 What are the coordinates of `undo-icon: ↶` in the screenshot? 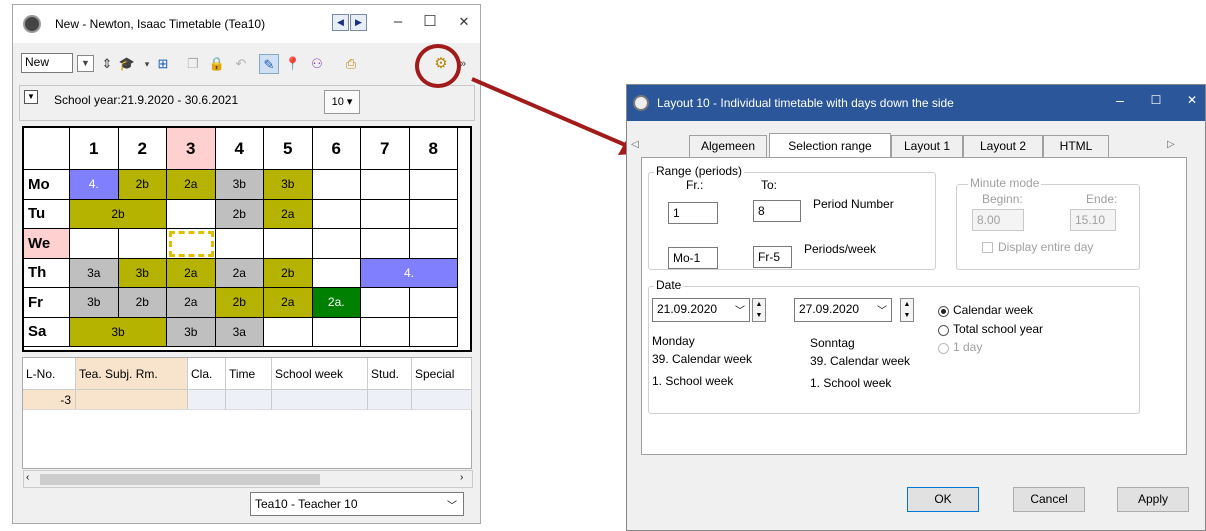 It's located at (241, 64).